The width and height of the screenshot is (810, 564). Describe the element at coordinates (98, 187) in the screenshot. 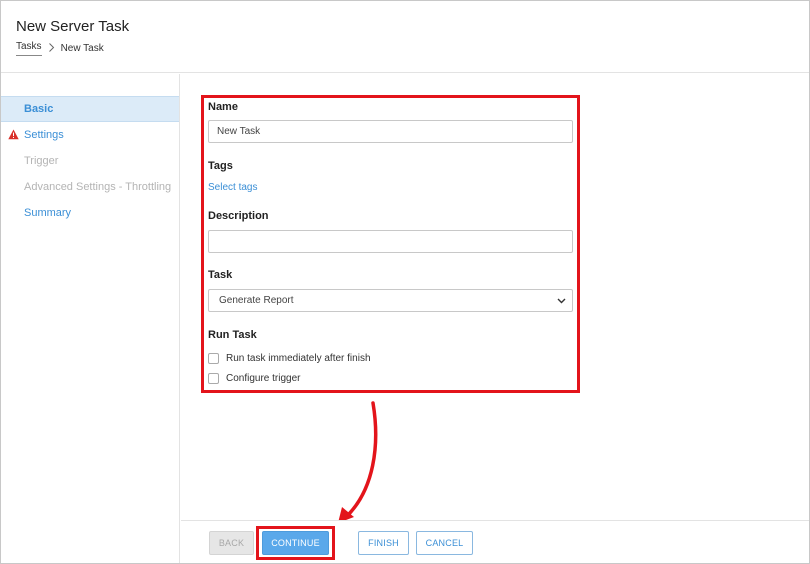

I see `sidebar-item-label: Advanced Settings - Throttling` at that location.